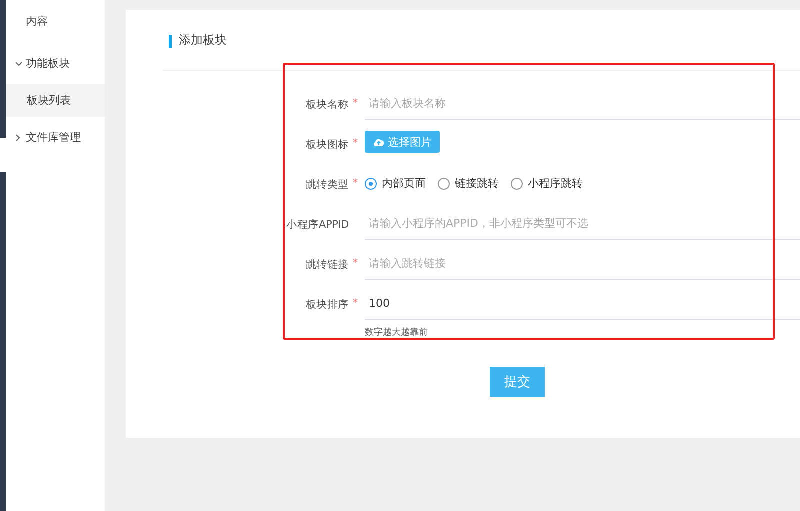  Describe the element at coordinates (18, 138) in the screenshot. I see `chevron-right-icon` at that location.